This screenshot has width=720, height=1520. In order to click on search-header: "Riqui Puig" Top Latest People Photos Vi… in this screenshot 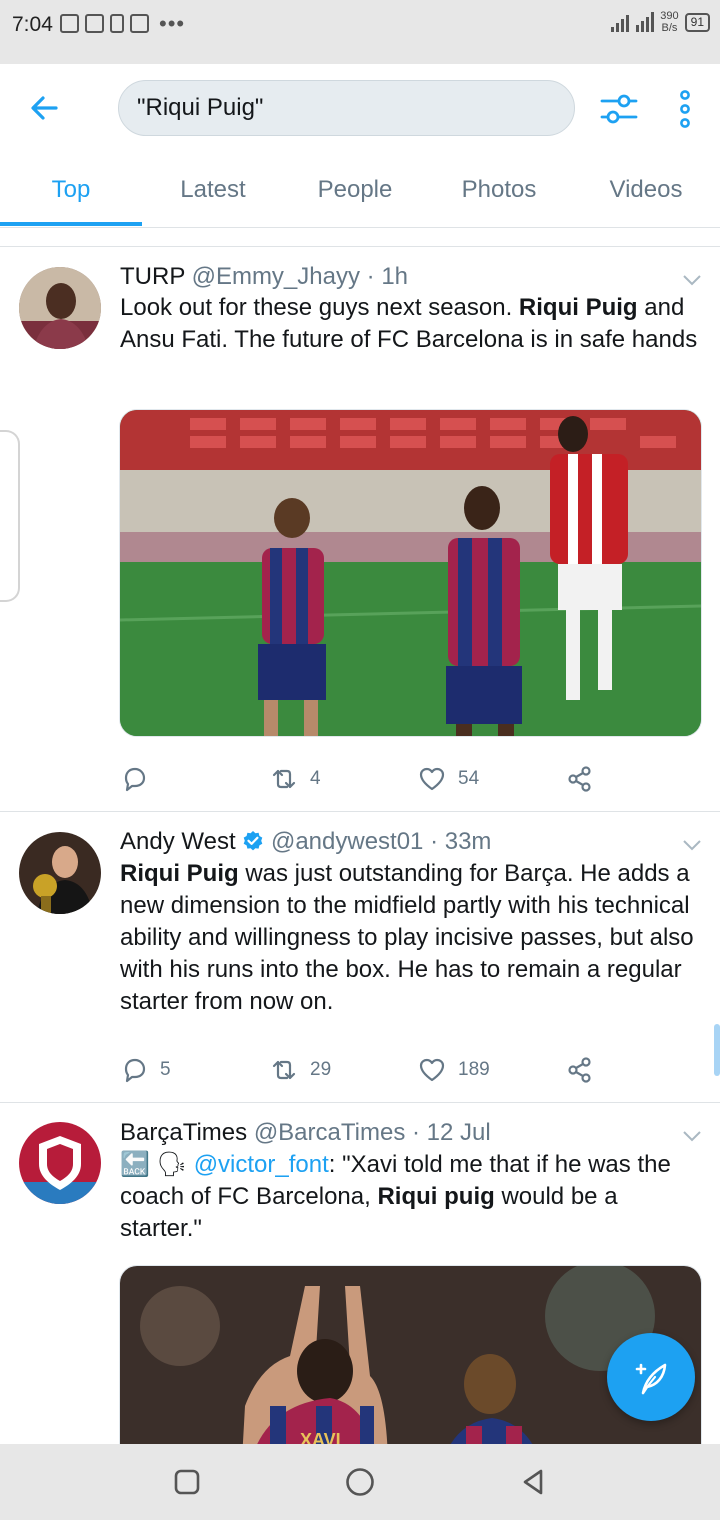, I will do `click(360, 146)`.